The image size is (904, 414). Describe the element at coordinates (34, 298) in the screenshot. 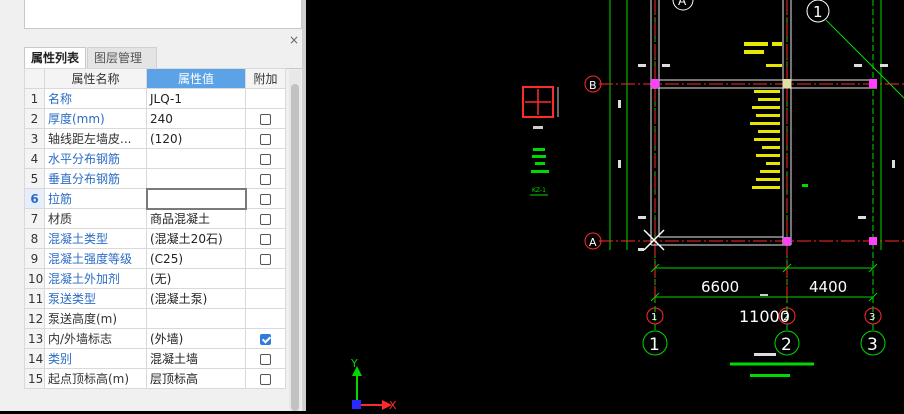

I see `row-index: 11` at that location.